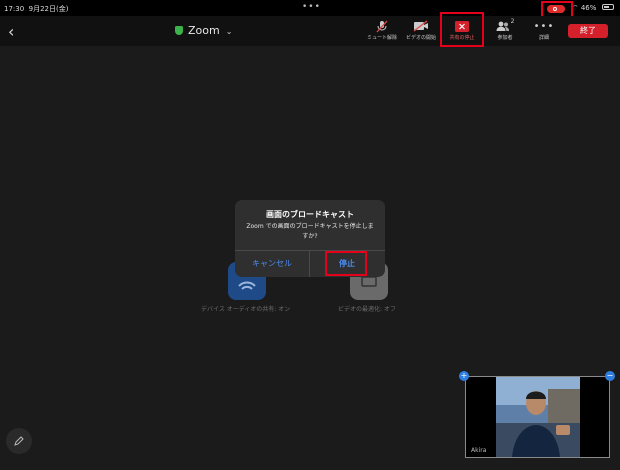 The height and width of the screenshot is (470, 620). I want to click on status-bar: 17:30 9月22日(金) ••• ⌔ 46%, so click(310, 8).